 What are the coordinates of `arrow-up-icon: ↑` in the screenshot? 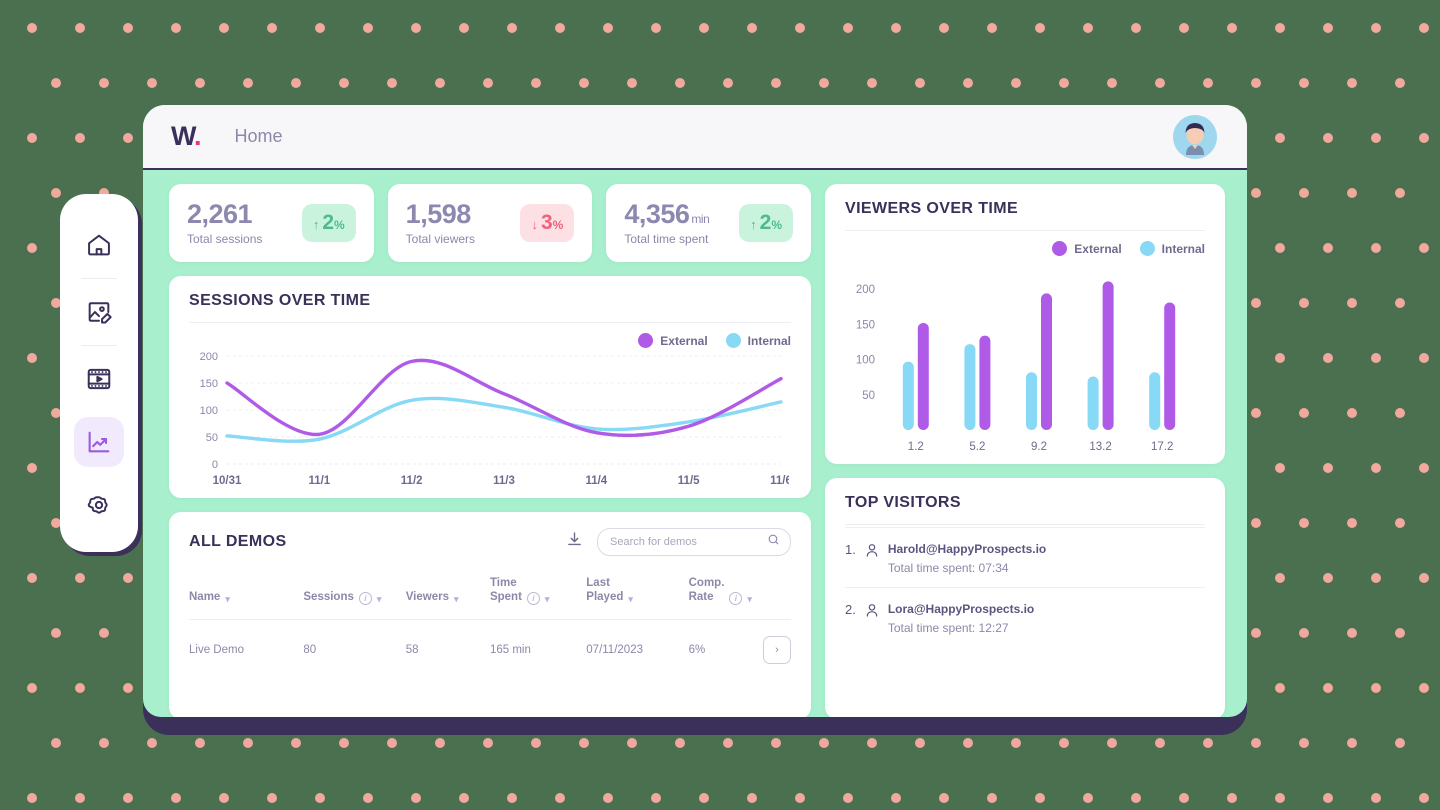 It's located at (316, 224).